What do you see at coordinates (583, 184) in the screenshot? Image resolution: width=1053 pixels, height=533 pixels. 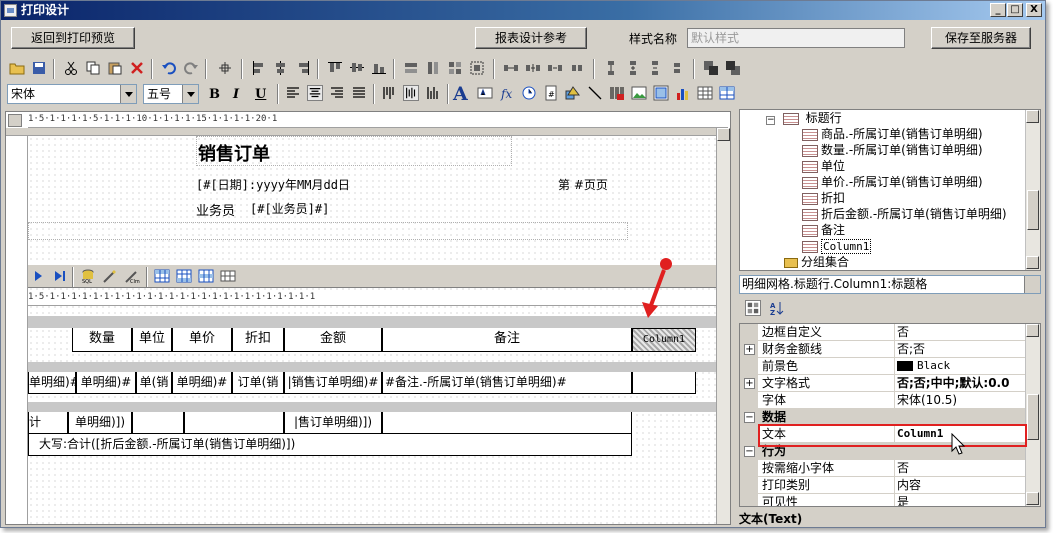 I see `page-number-field: 第 #页页` at bounding box center [583, 184].